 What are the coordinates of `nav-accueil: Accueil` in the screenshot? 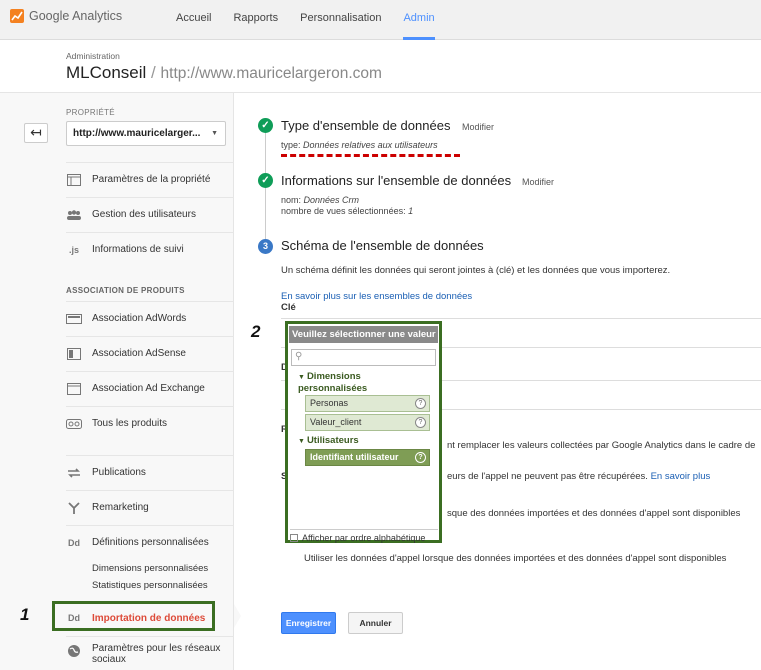 It's located at (193, 20).